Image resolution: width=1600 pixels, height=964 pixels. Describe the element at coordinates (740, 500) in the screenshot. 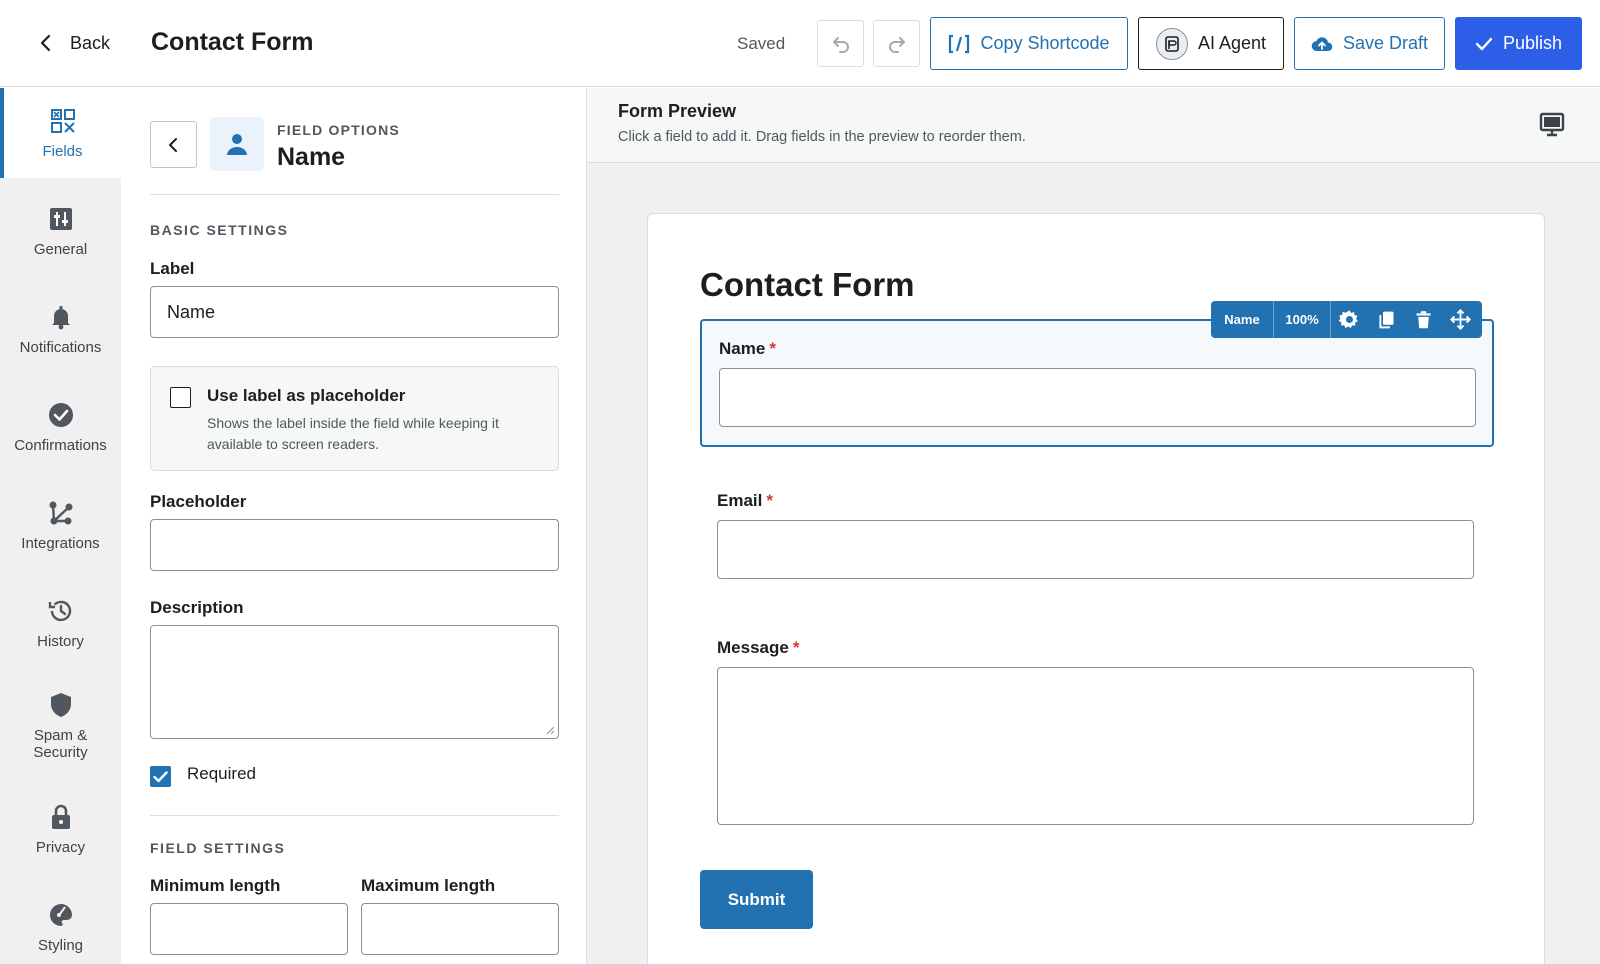

I see `preview-field-label-text: Email` at that location.